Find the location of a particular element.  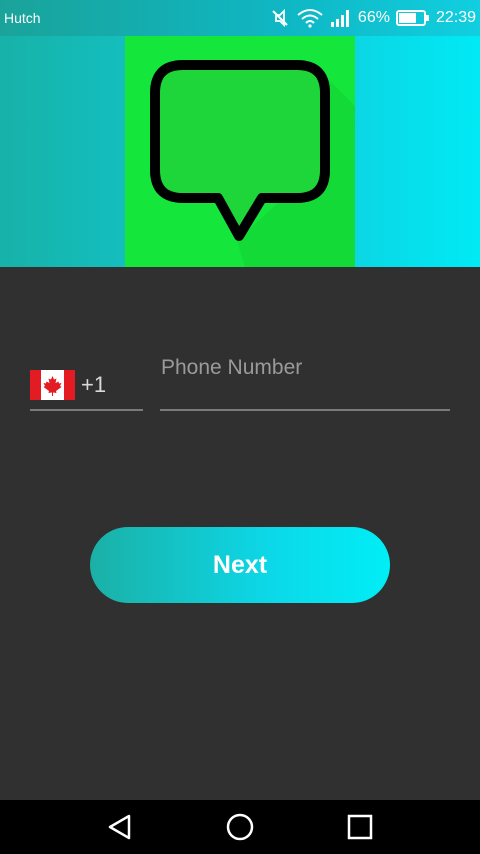

chat-bubble-icon is located at coordinates (240, 150).